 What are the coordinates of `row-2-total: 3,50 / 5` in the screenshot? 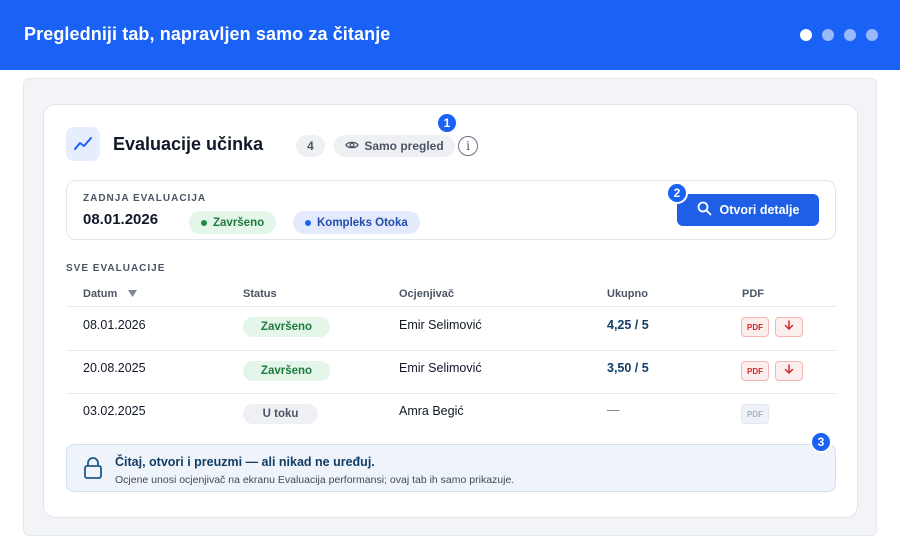 It's located at (628, 368).